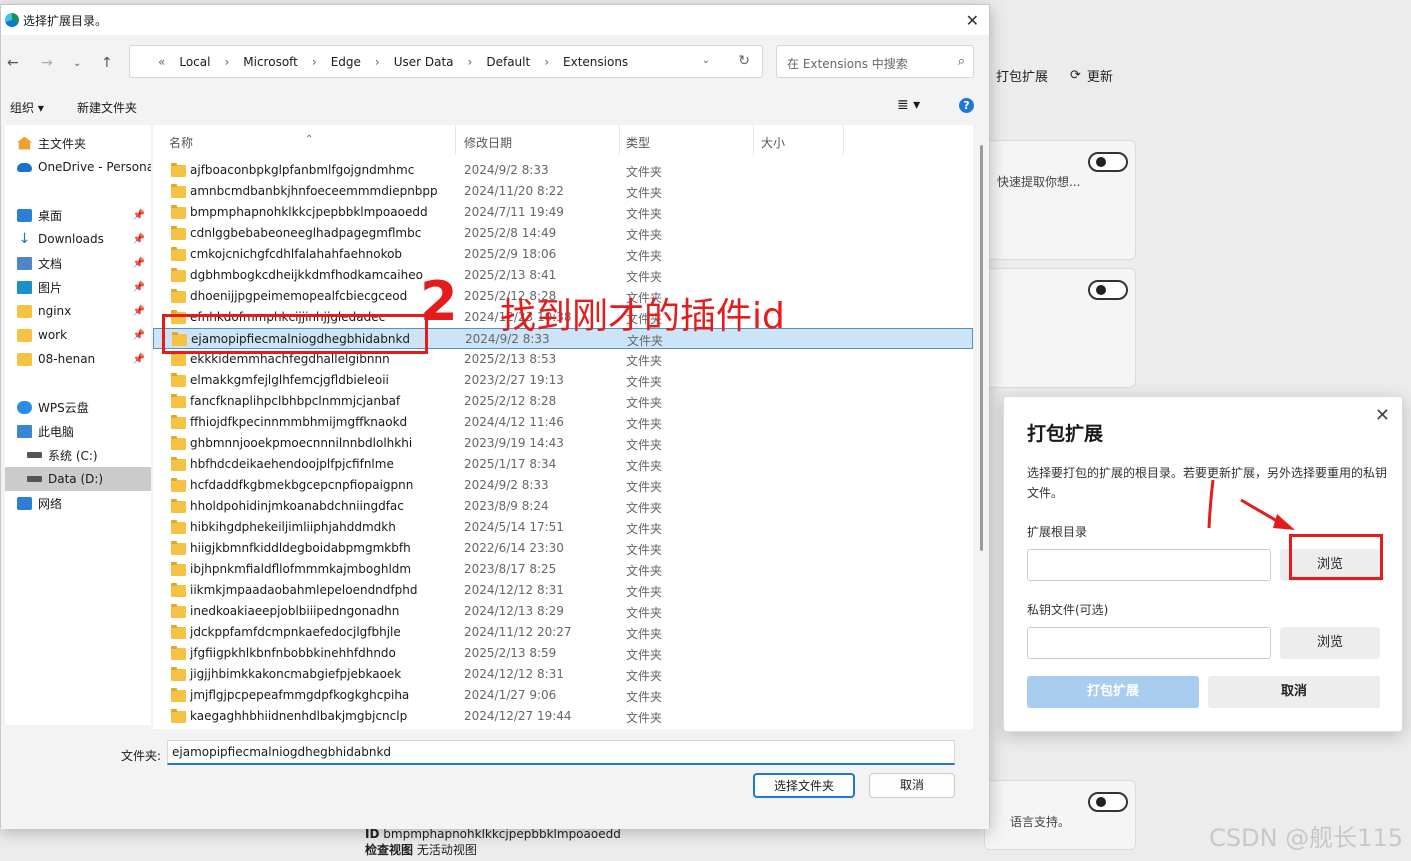 This screenshot has height=861, width=1411. Describe the element at coordinates (293, 527) in the screenshot. I see `file-name: hibkihgdphekeiljimliiphjahddmdkh` at that location.